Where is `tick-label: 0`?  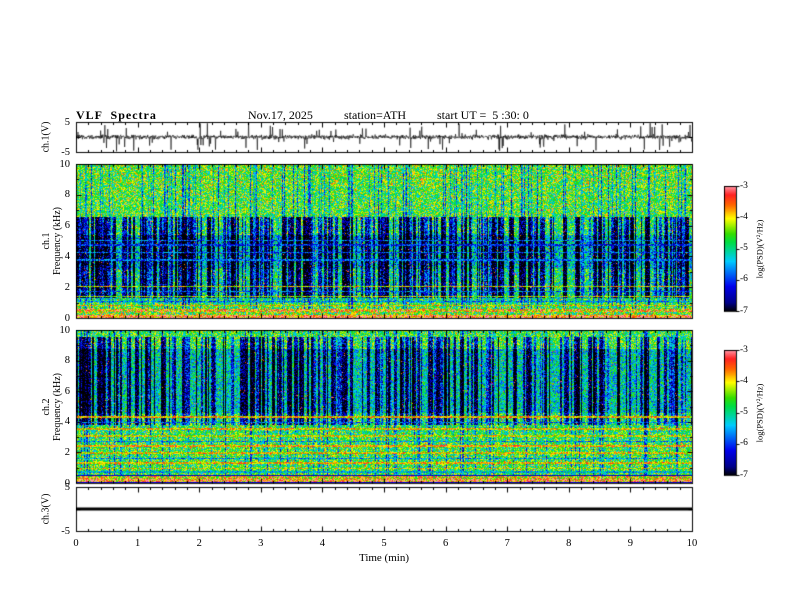 tick-label: 0 is located at coordinates (76, 543).